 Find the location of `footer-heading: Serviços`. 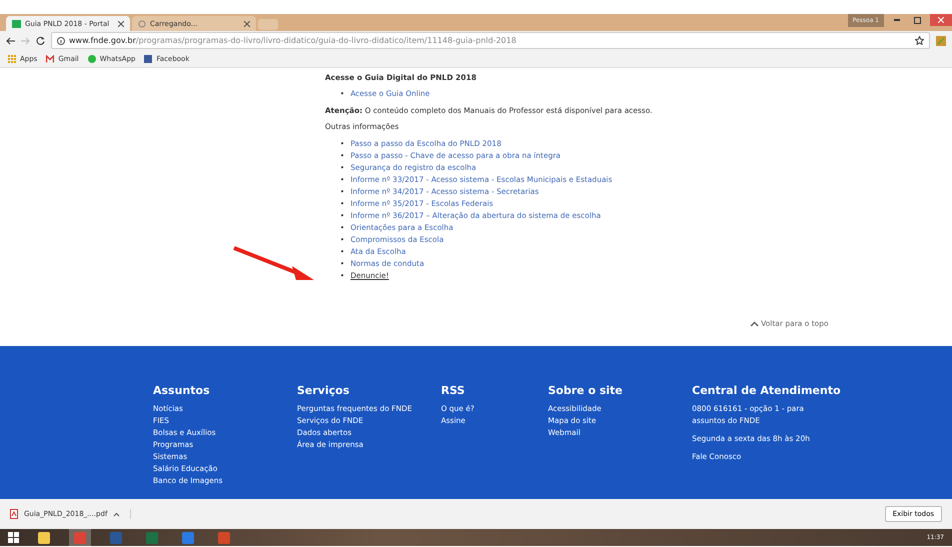

footer-heading: Serviços is located at coordinates (323, 390).